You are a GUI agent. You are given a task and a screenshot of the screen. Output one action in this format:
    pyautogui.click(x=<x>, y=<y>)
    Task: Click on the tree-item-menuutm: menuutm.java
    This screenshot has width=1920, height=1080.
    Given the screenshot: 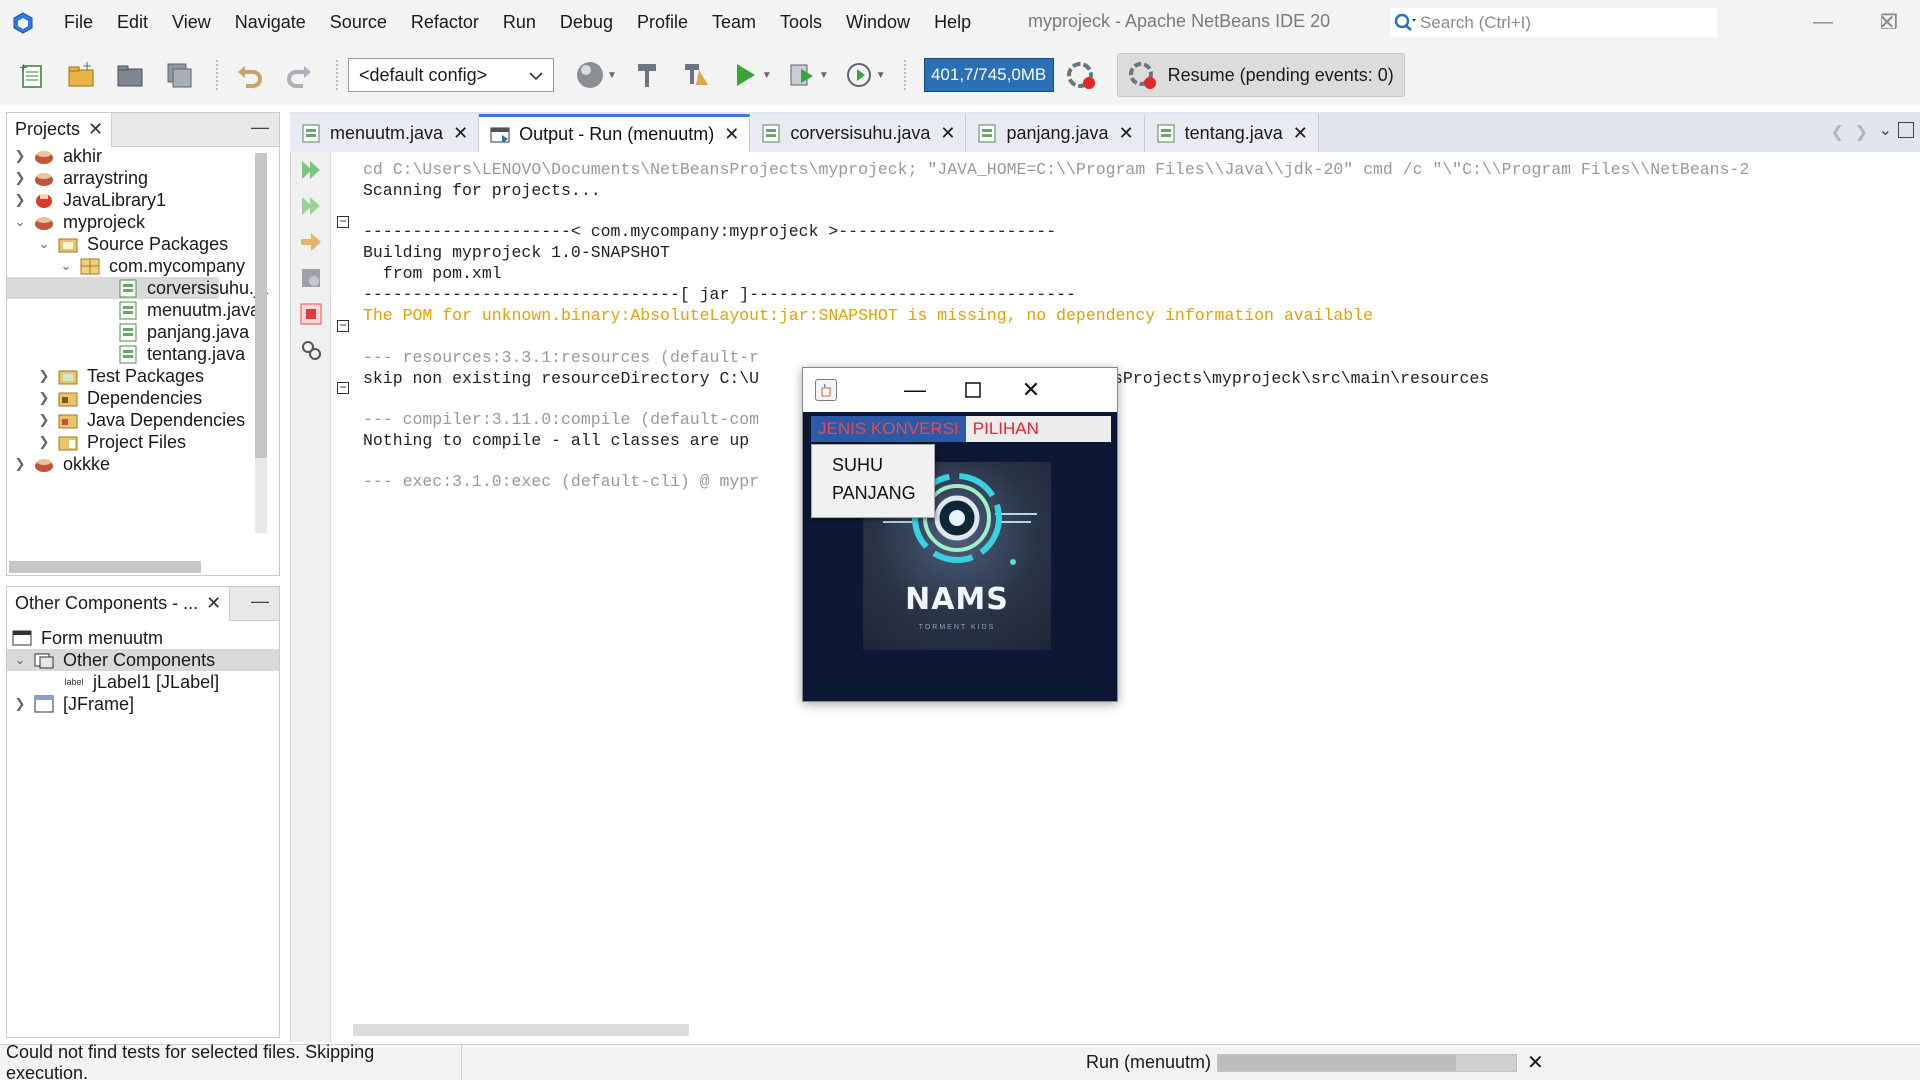 What is the action you would take?
    pyautogui.click(x=188, y=310)
    